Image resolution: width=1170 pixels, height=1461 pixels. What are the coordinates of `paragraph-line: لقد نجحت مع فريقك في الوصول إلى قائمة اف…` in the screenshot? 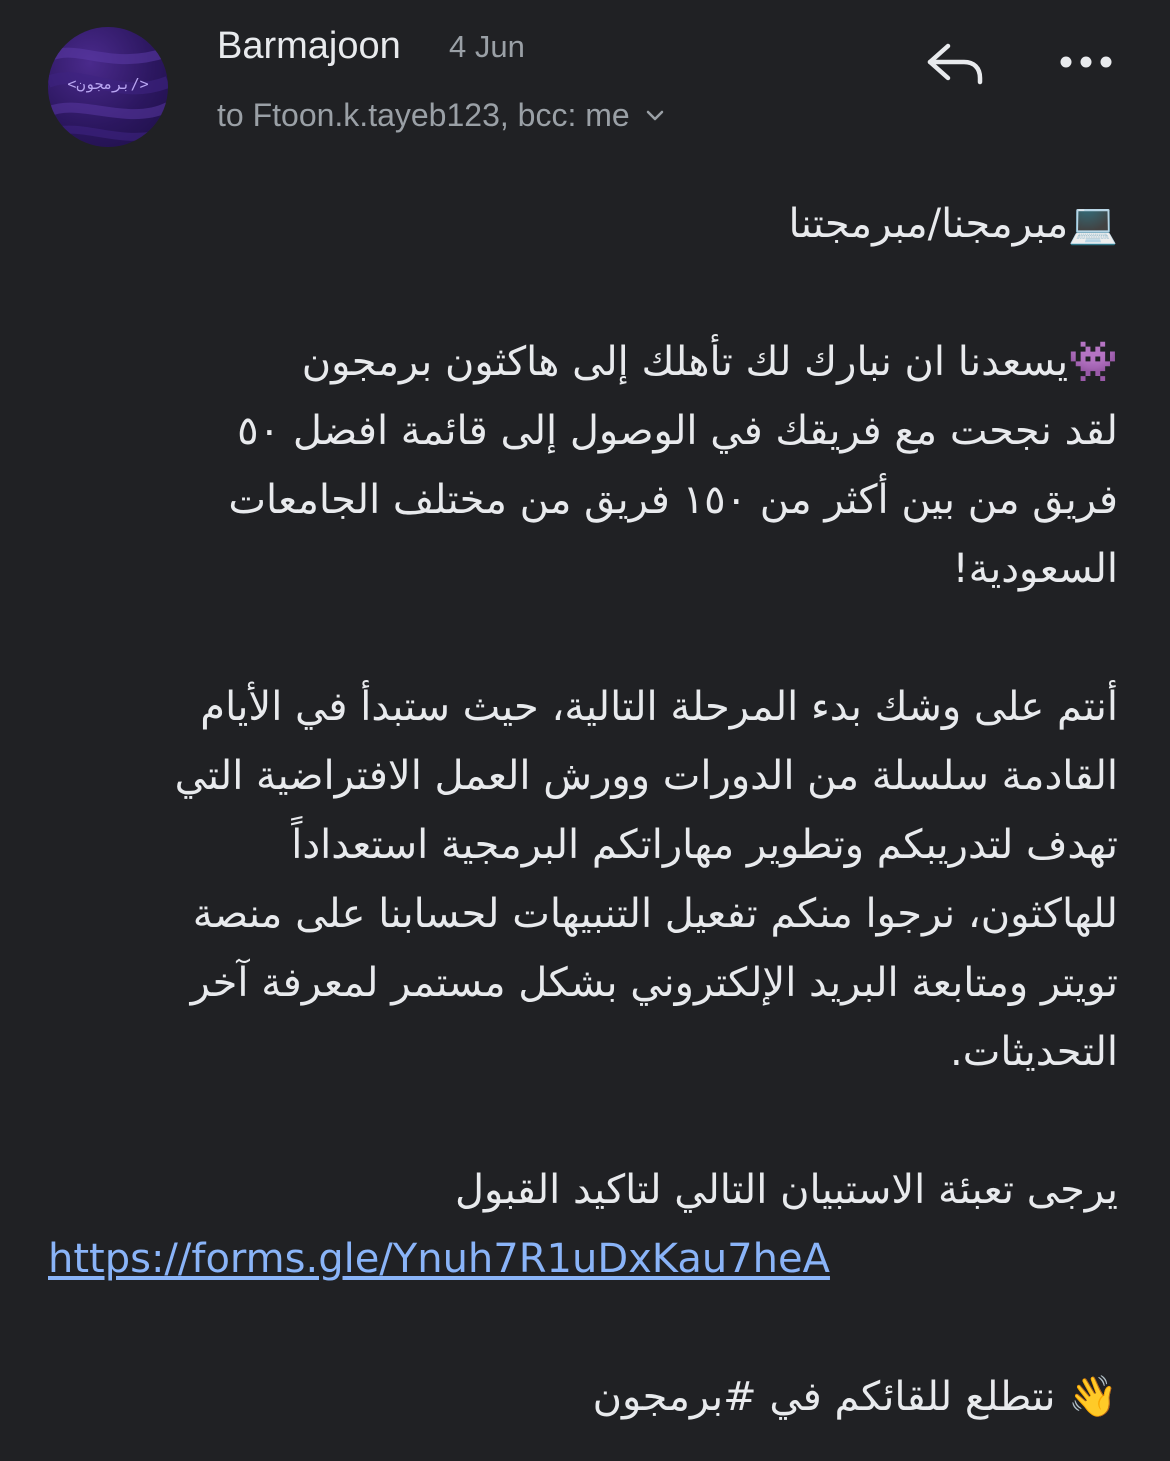 It's located at (677, 431).